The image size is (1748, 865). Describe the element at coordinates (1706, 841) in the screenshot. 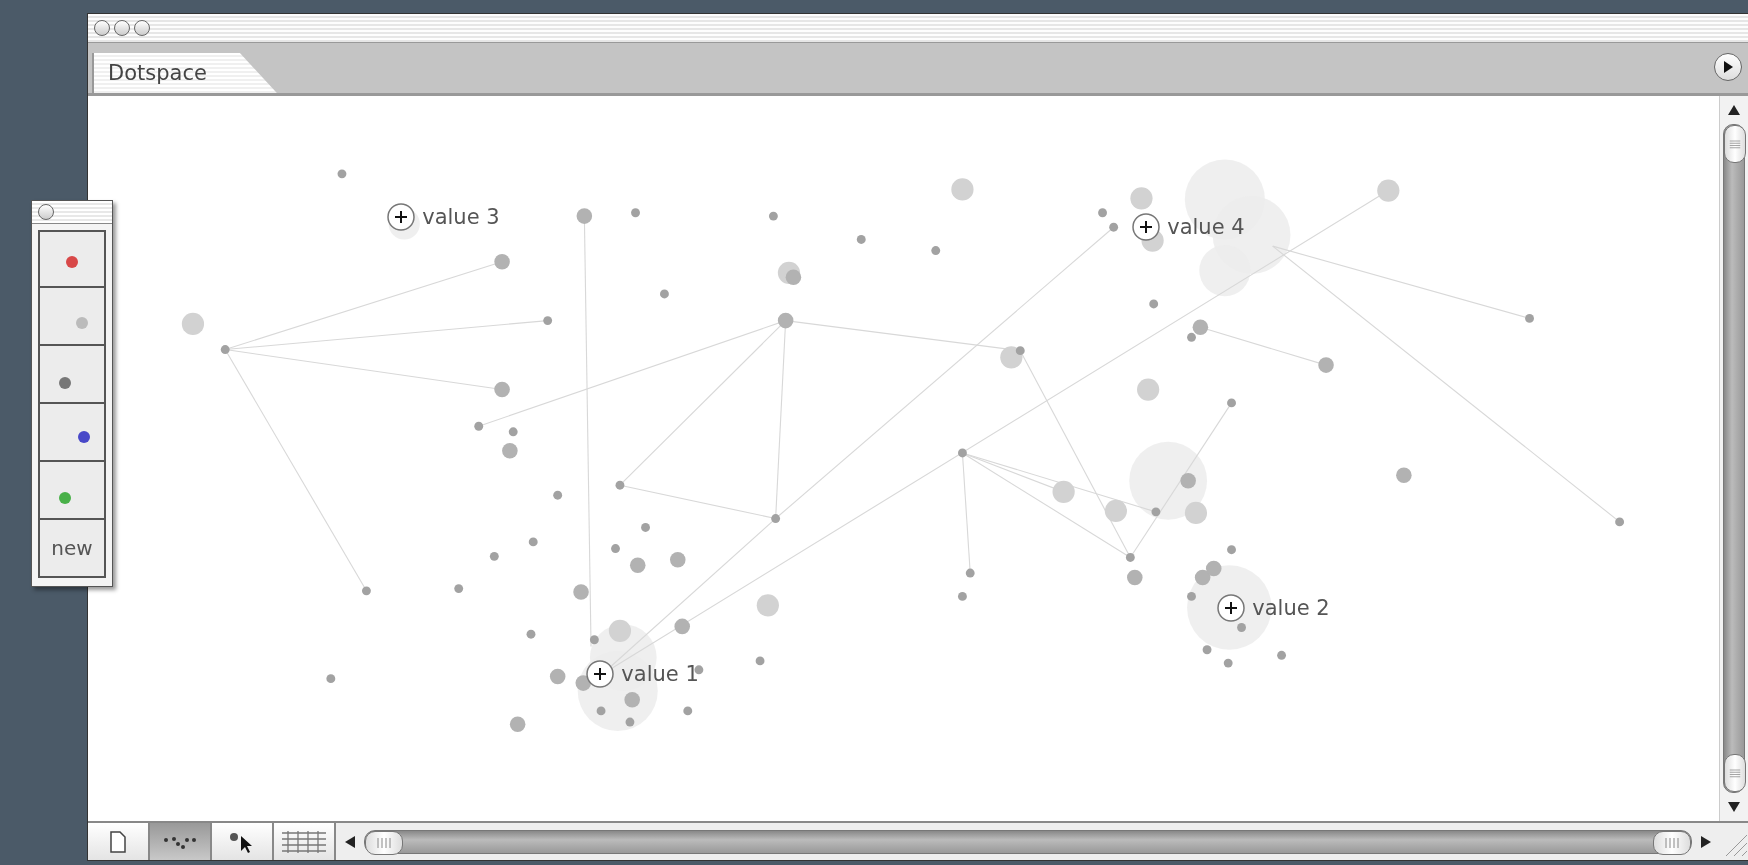

I see `right-arrow-icon` at that location.